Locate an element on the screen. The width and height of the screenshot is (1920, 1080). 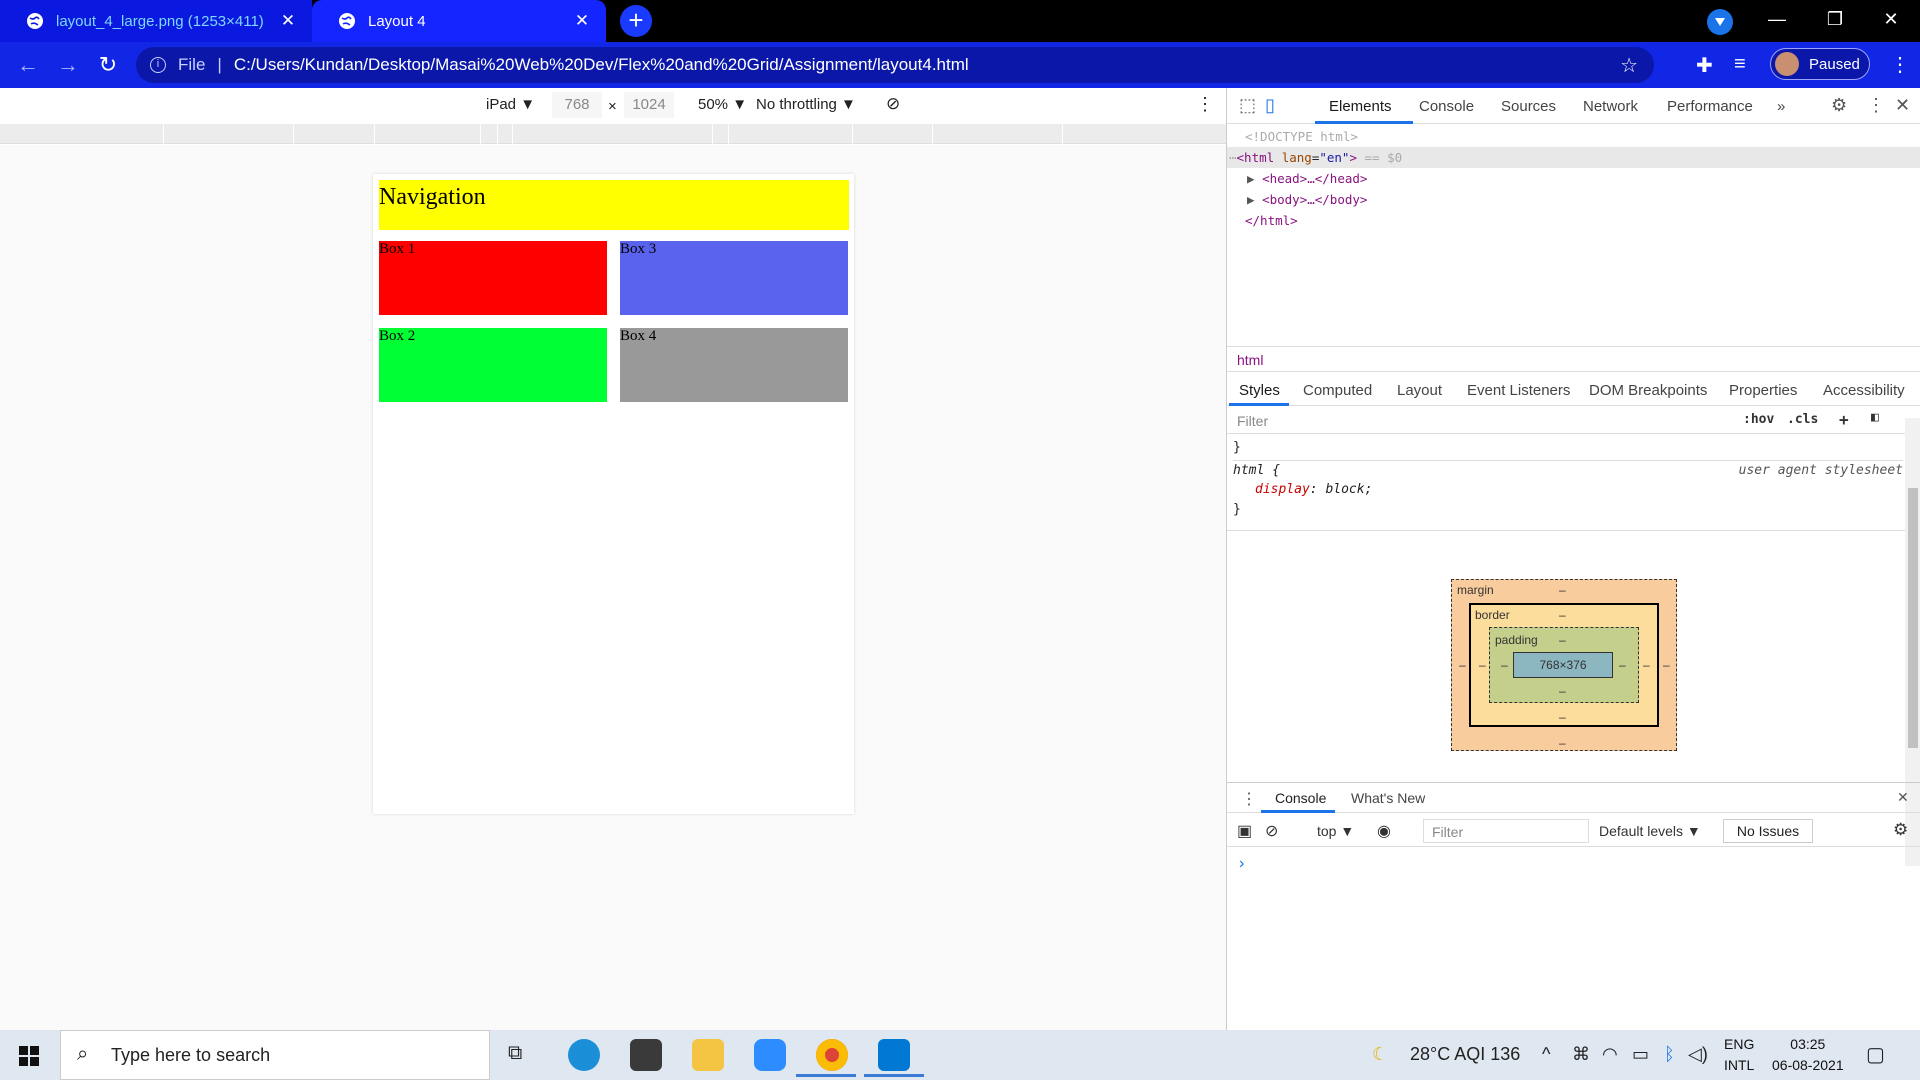
settings-gear-icon: ⚙ is located at coordinates (1839, 105).